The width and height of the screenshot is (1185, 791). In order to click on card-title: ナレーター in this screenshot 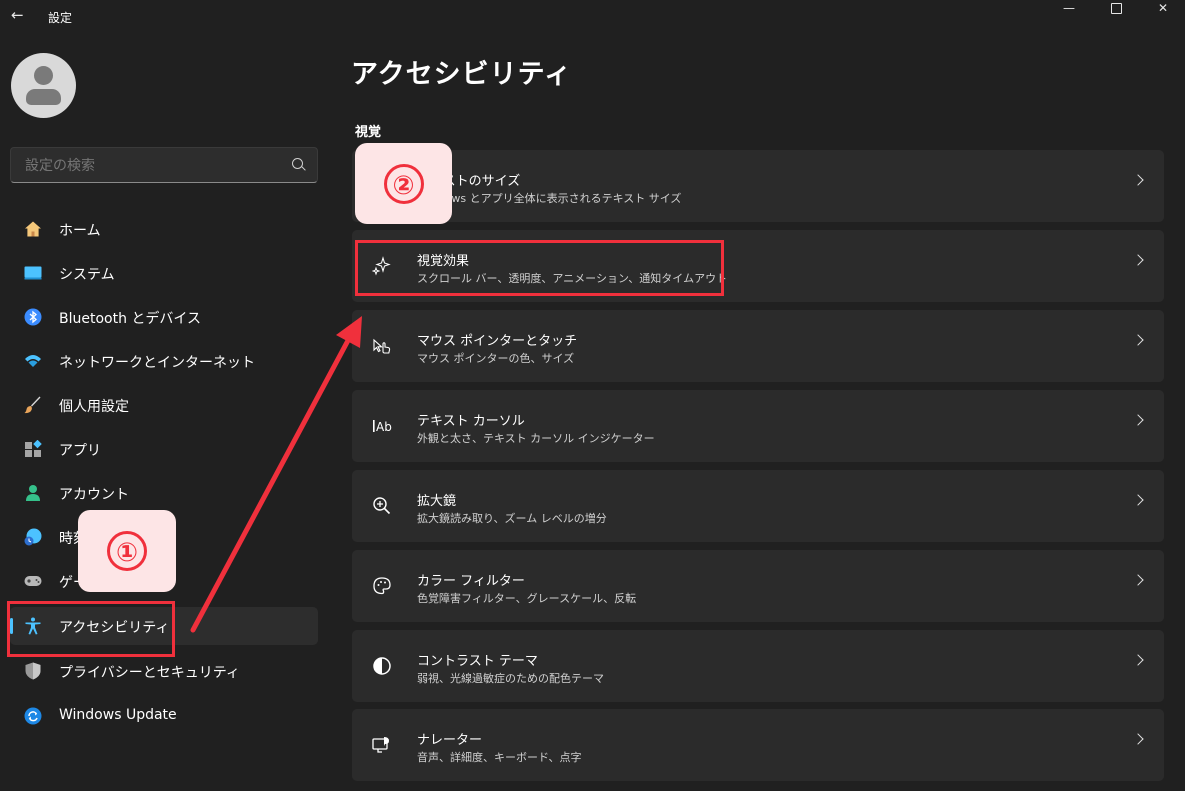, I will do `click(450, 740)`.